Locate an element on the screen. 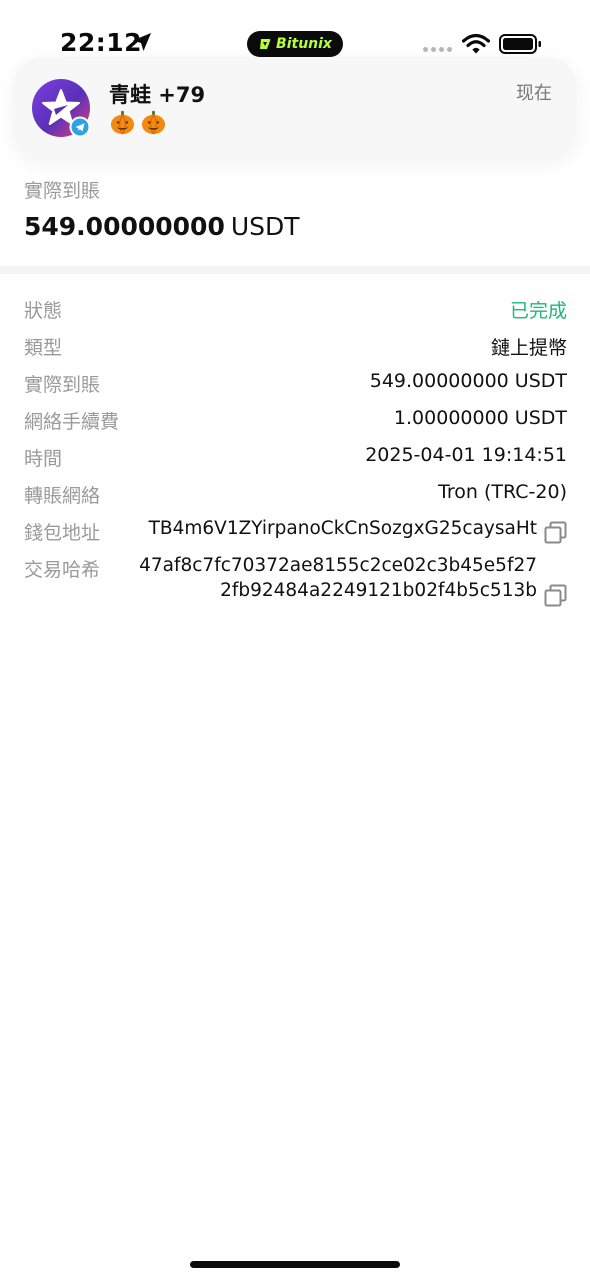  fee-value: 1.00000000 USDT is located at coordinates (480, 418).